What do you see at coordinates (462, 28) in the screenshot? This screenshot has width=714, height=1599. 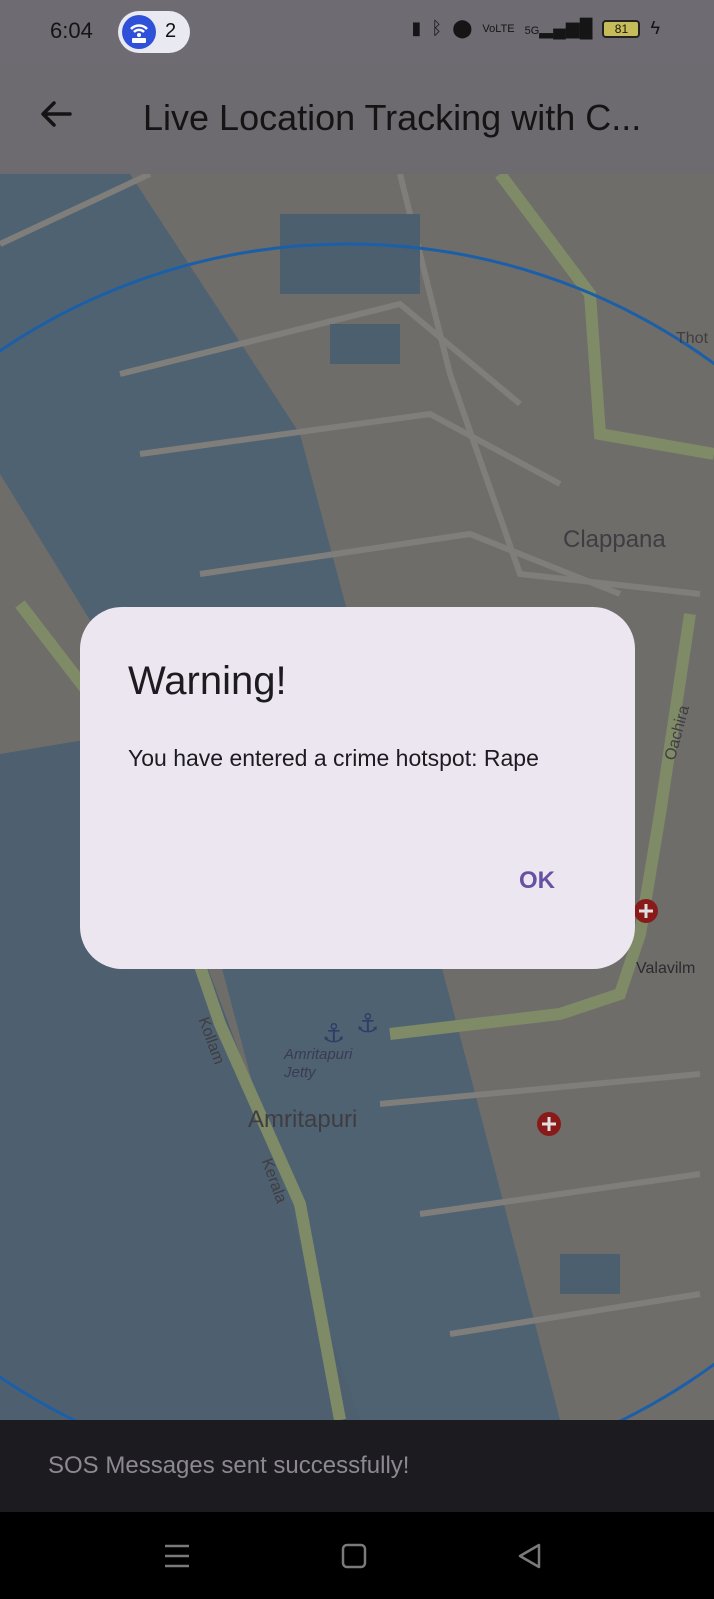 I see `location-icon: ⬤` at bounding box center [462, 28].